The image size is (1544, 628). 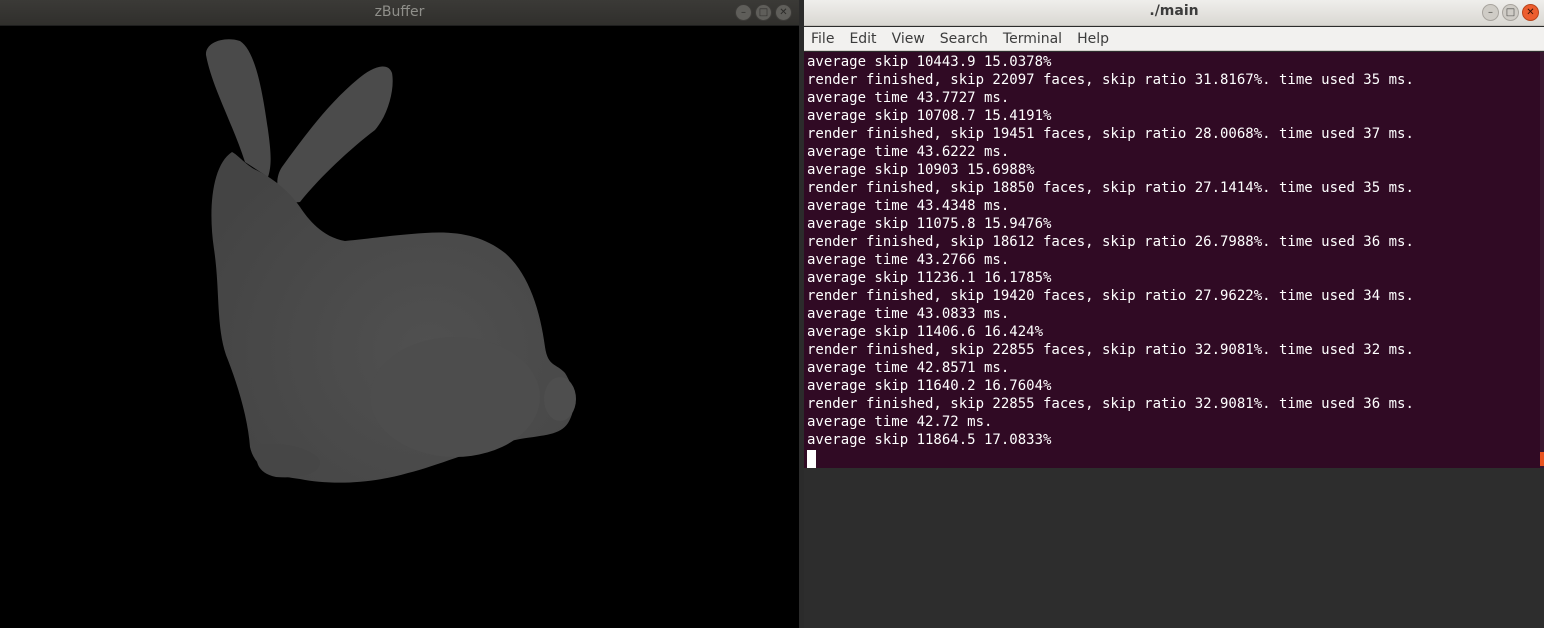 What do you see at coordinates (929, 440) in the screenshot?
I see `terminal-line: average skip 11864.5 17.0833%` at bounding box center [929, 440].